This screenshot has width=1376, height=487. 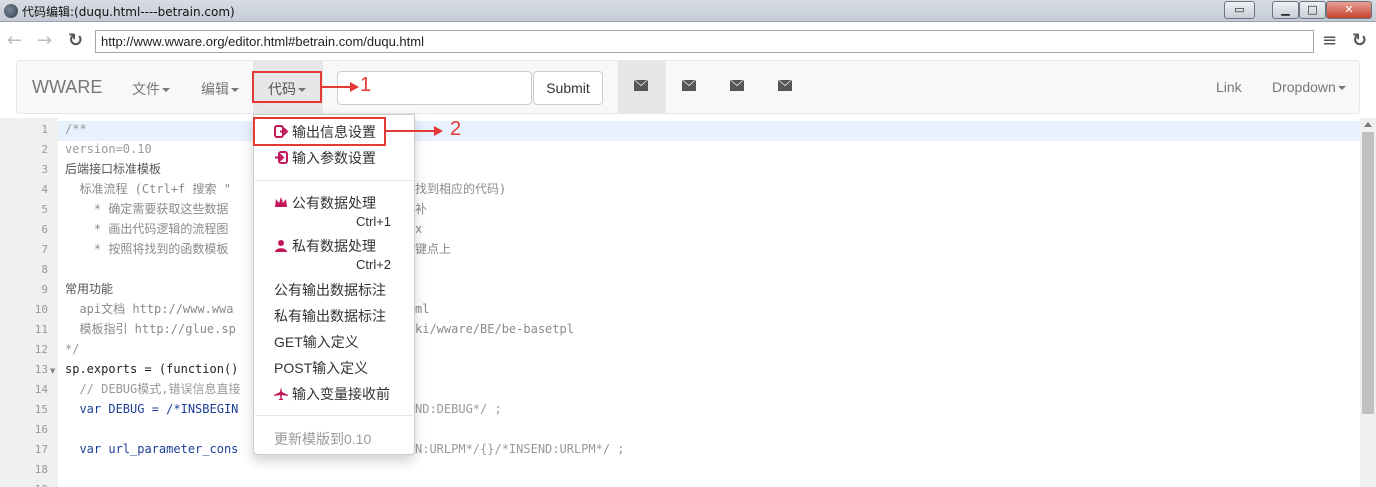 I want to click on code-line: /**, so click(x=76, y=129).